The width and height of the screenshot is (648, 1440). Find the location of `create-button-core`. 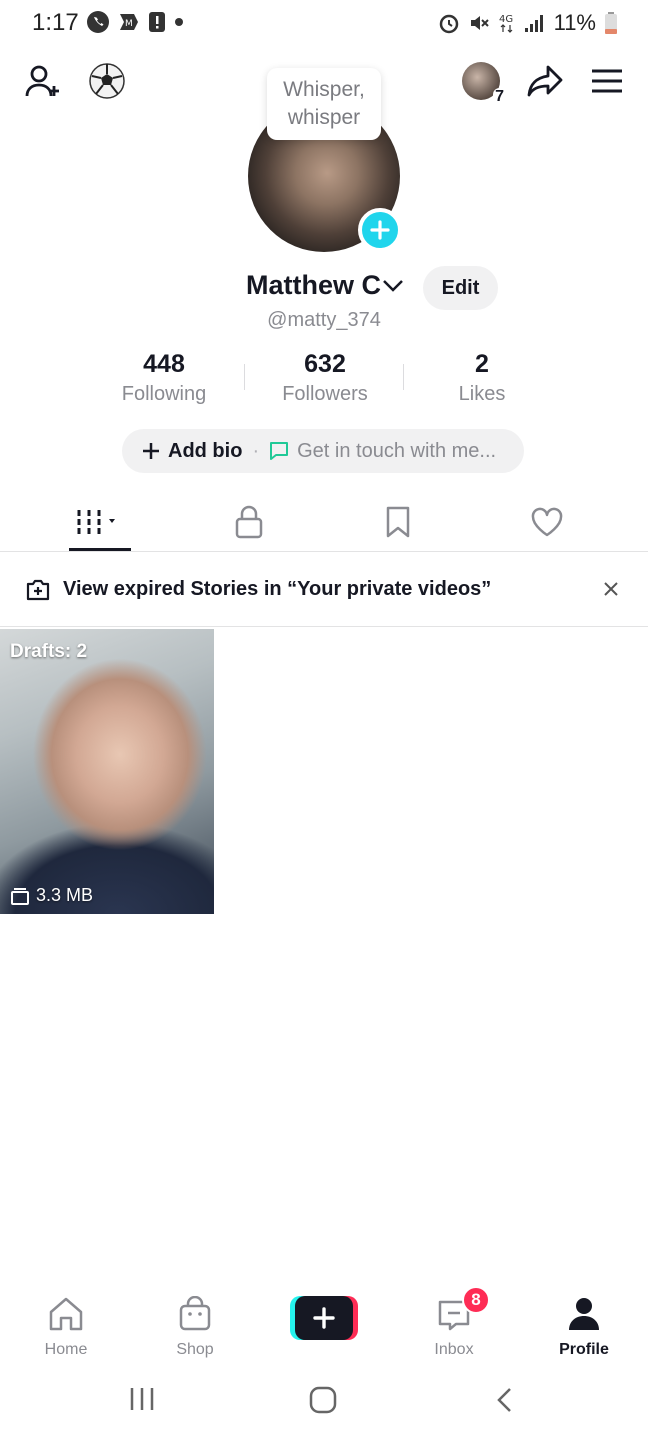

create-button-core is located at coordinates (324, 1318).